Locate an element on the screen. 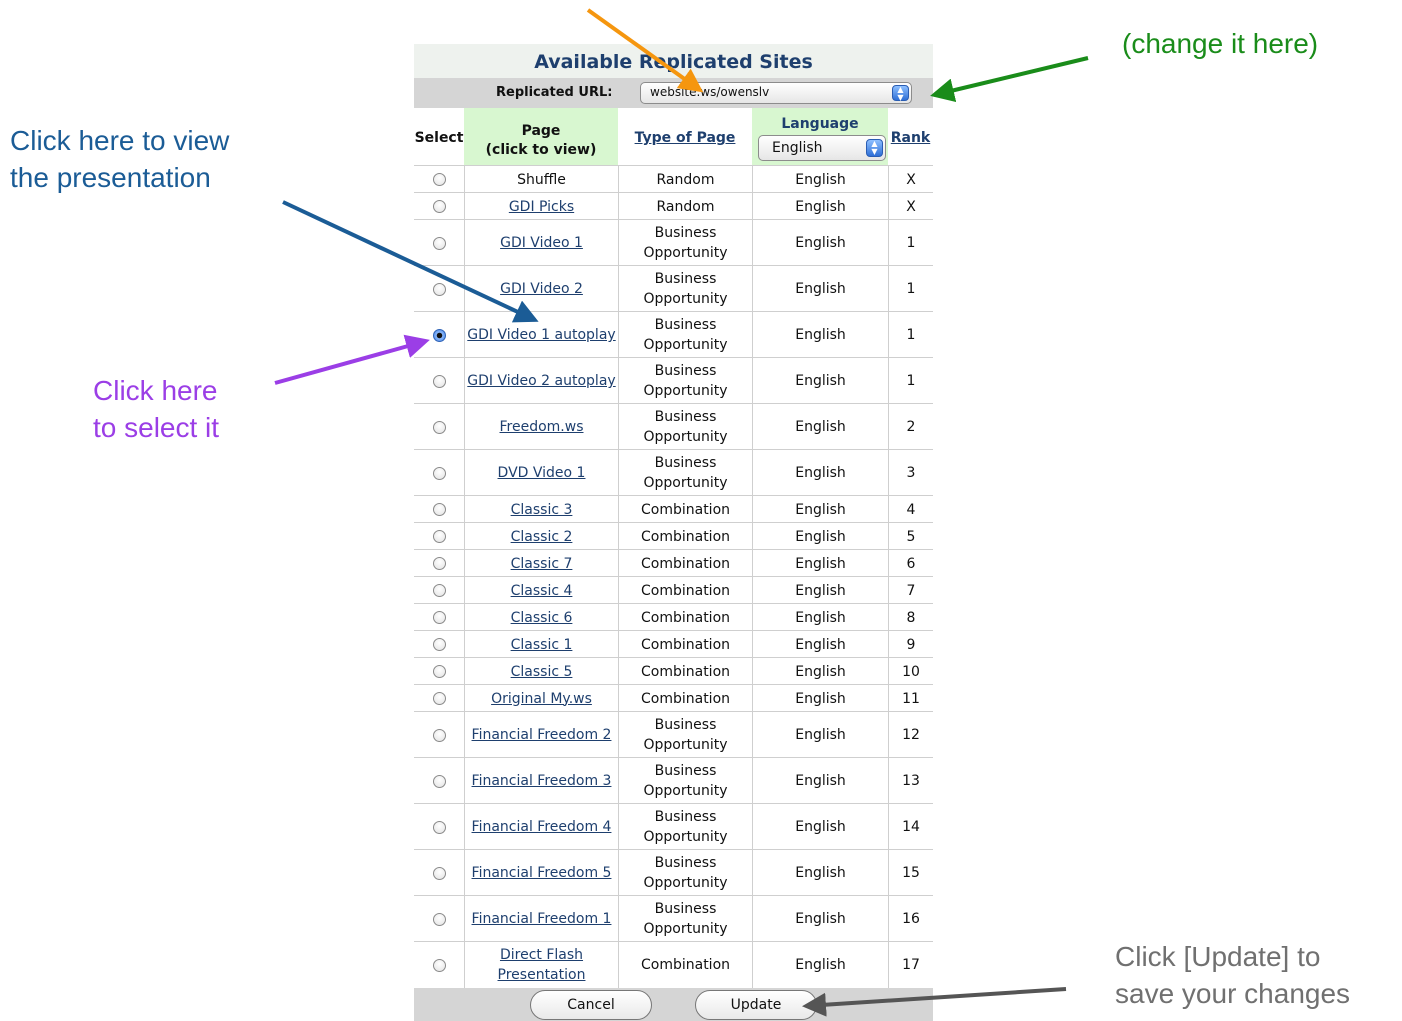  url-select: website.ws/owenslv ▲ ▼ is located at coordinates (776, 93).